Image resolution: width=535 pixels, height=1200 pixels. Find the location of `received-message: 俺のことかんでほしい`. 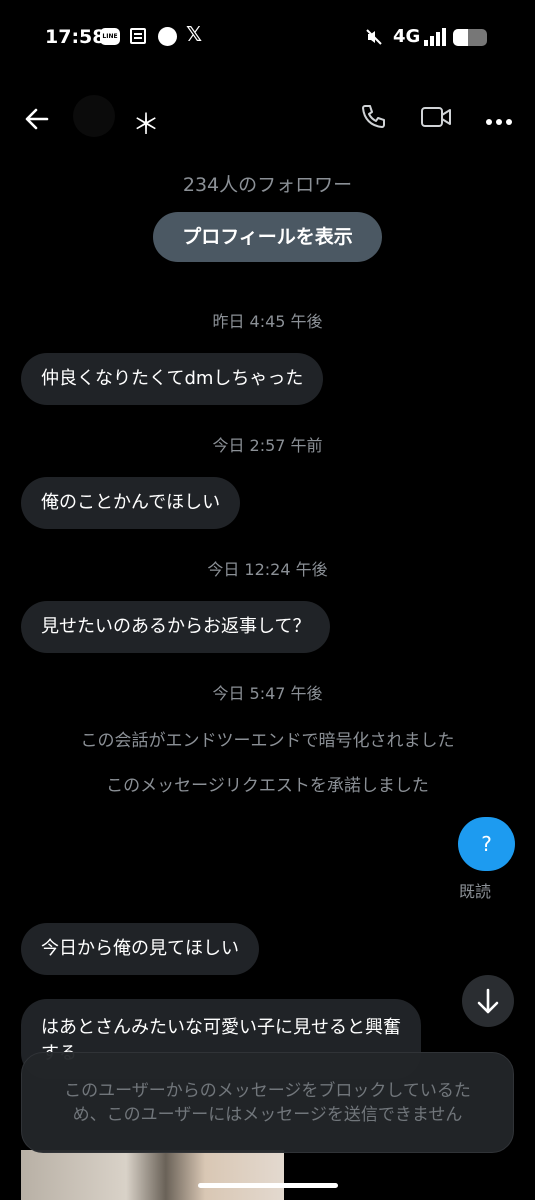

received-message: 俺のことかんでほしい is located at coordinates (131, 503).